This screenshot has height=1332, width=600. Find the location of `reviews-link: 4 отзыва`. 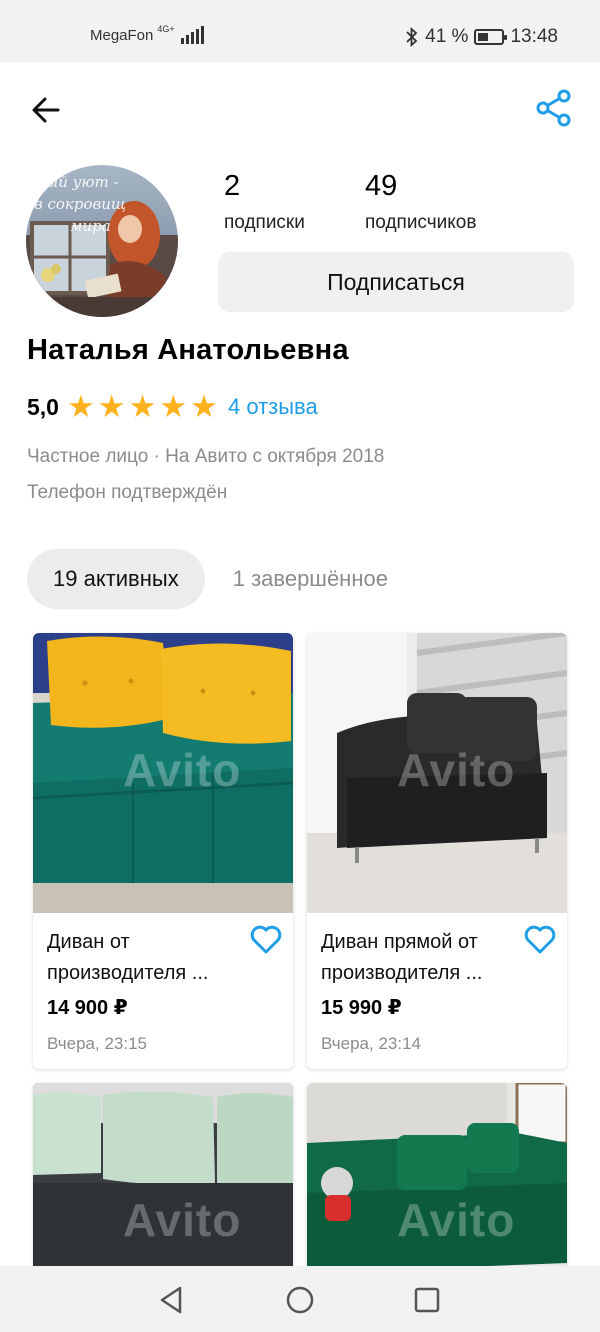

reviews-link: 4 отзыва is located at coordinates (273, 407).